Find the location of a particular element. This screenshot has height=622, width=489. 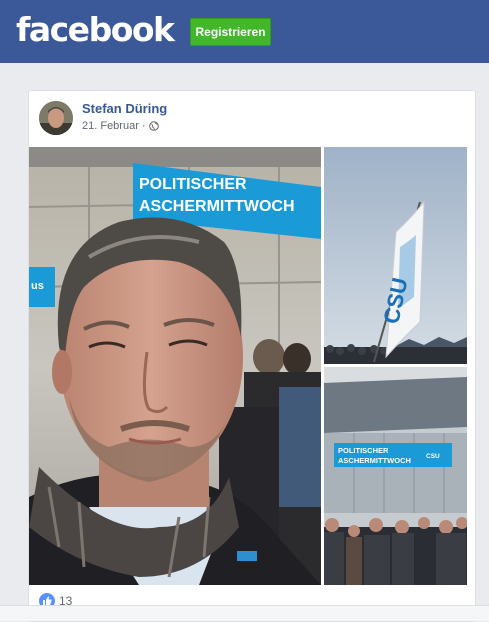

register-button: Registrieren is located at coordinates (230, 32).